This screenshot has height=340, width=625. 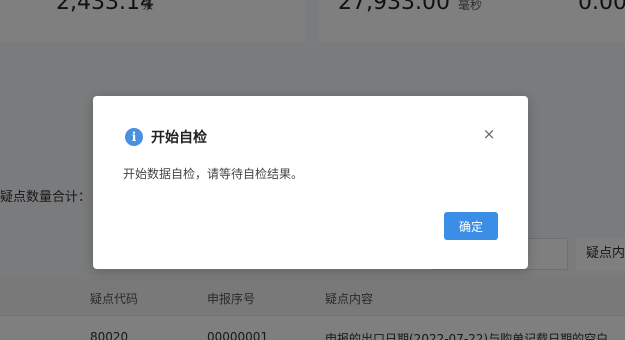 What do you see at coordinates (179, 138) in the screenshot?
I see `dialog-title: 开始自检` at bounding box center [179, 138].